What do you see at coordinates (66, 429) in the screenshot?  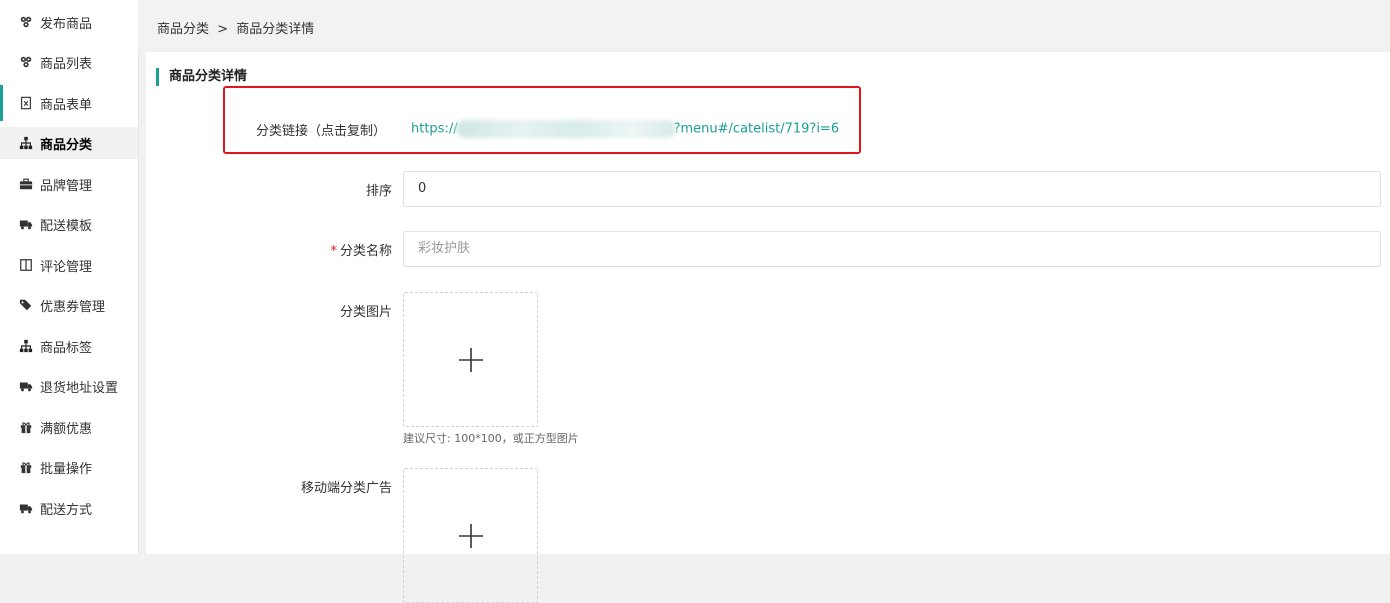 I see `sidebar-item-label: 满额优惠` at bounding box center [66, 429].